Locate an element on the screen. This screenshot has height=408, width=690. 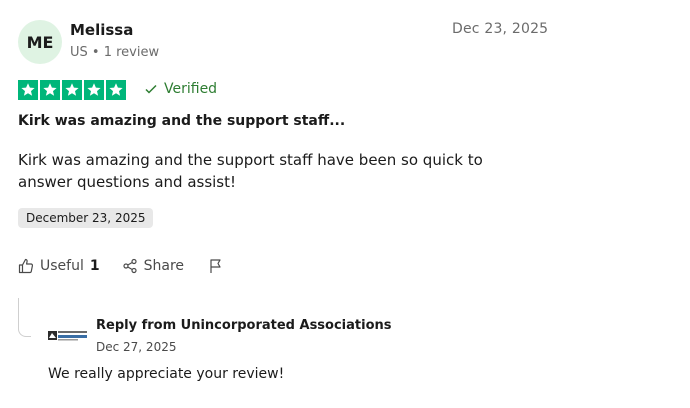
reviewer-name: Melissa is located at coordinates (101, 30).